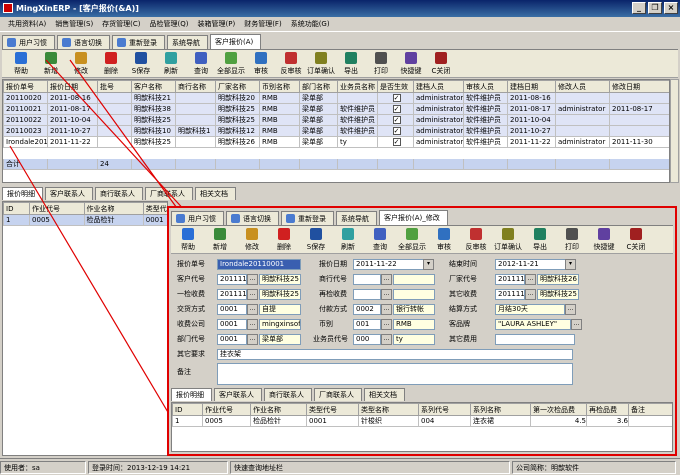 The width and height of the screenshot is (680, 475). Describe the element at coordinates (510, 294) in the screenshot. I see `other-fee-code-input: 201111` at that location.